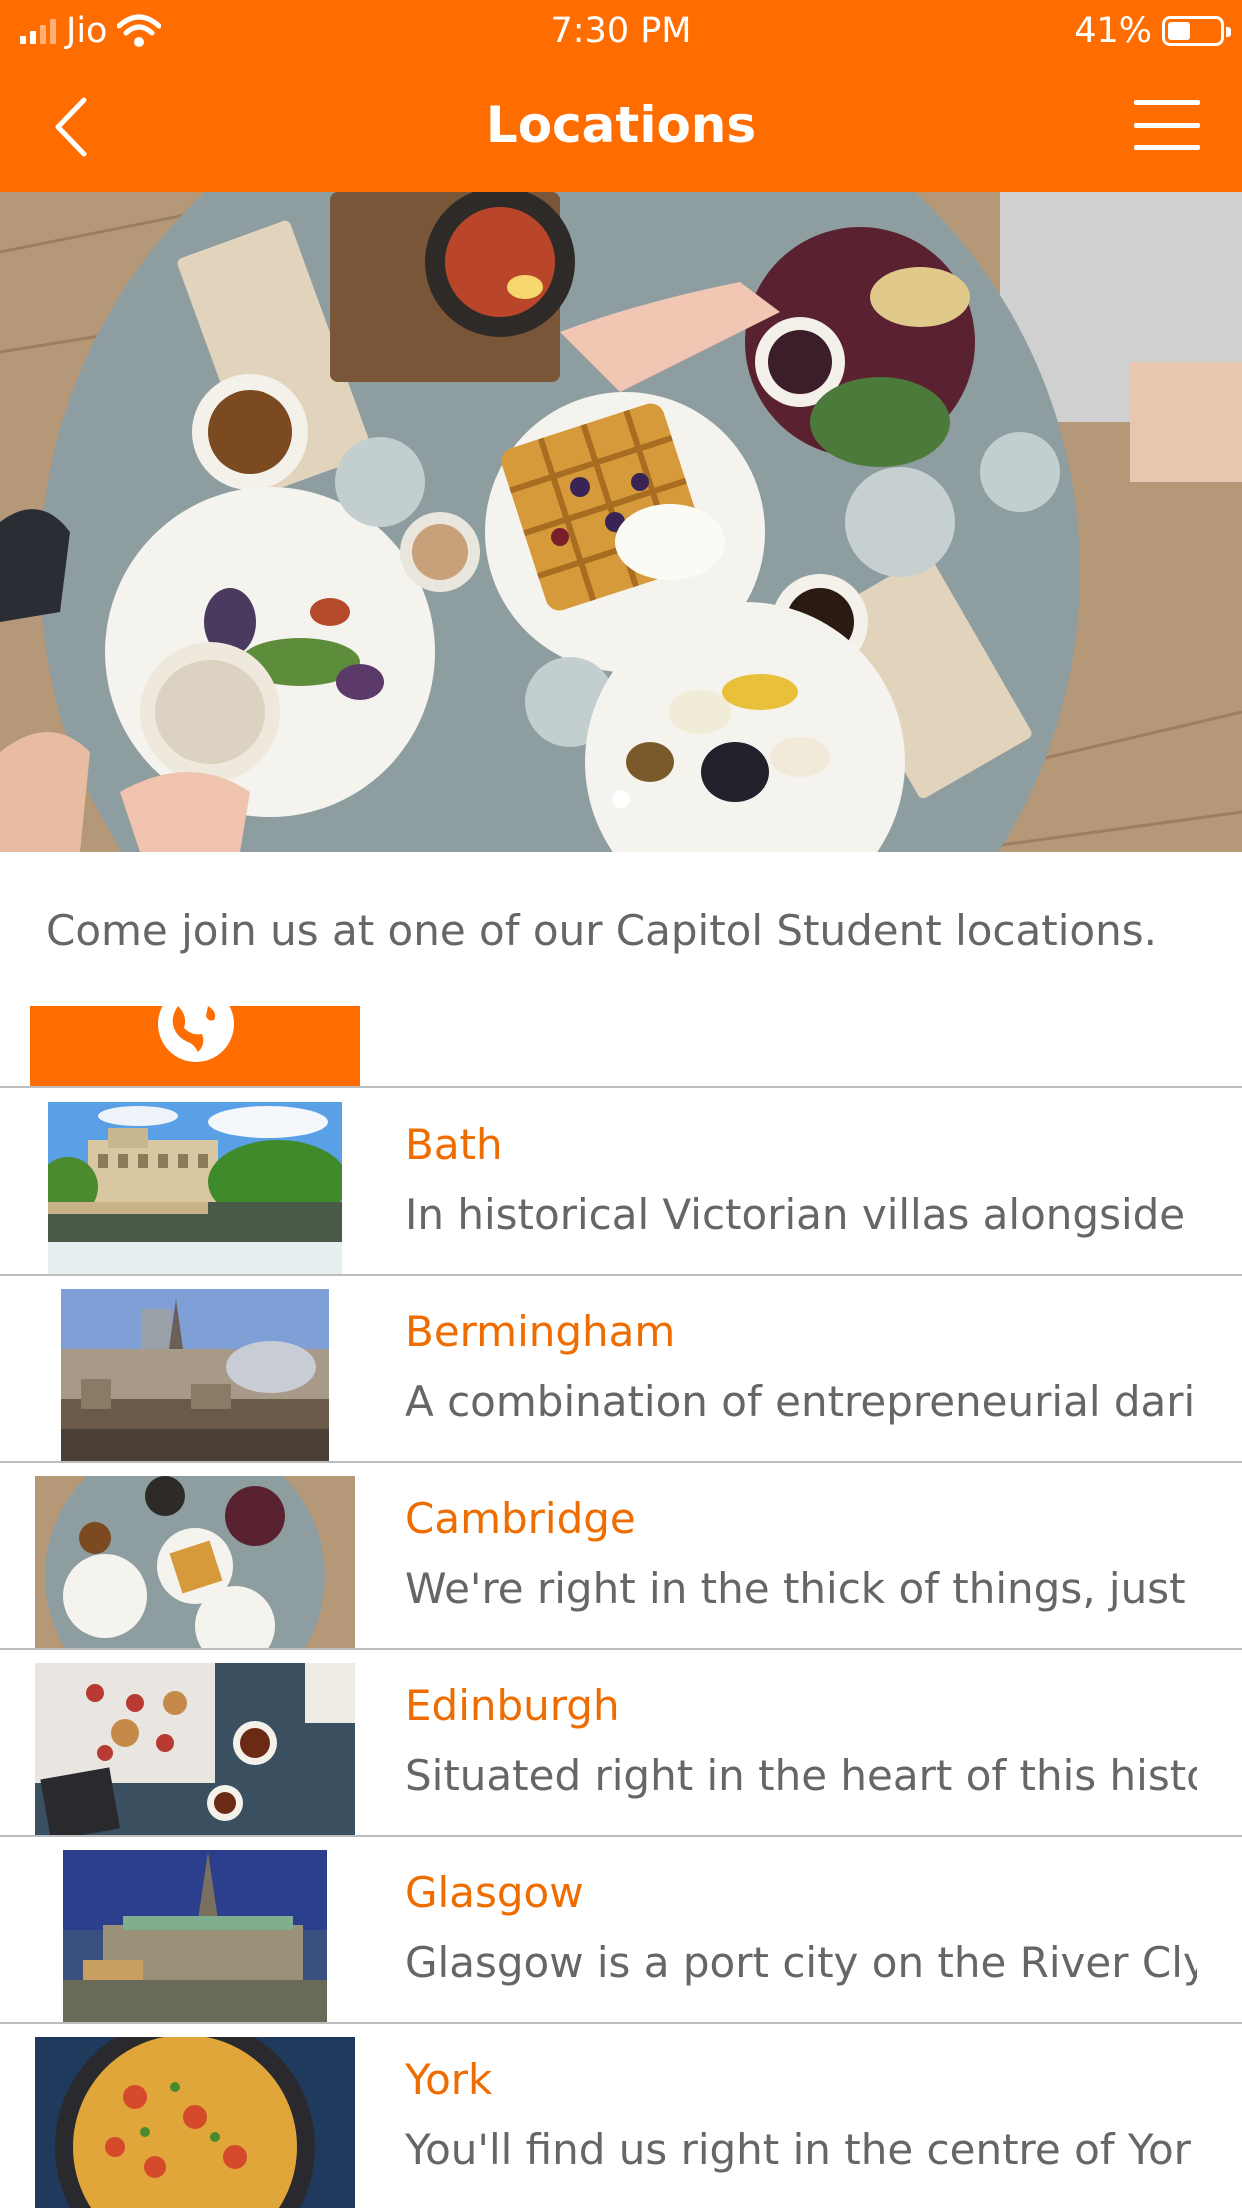 The height and width of the screenshot is (2208, 1242). I want to click on status-time: 7:30 PM, so click(621, 31).